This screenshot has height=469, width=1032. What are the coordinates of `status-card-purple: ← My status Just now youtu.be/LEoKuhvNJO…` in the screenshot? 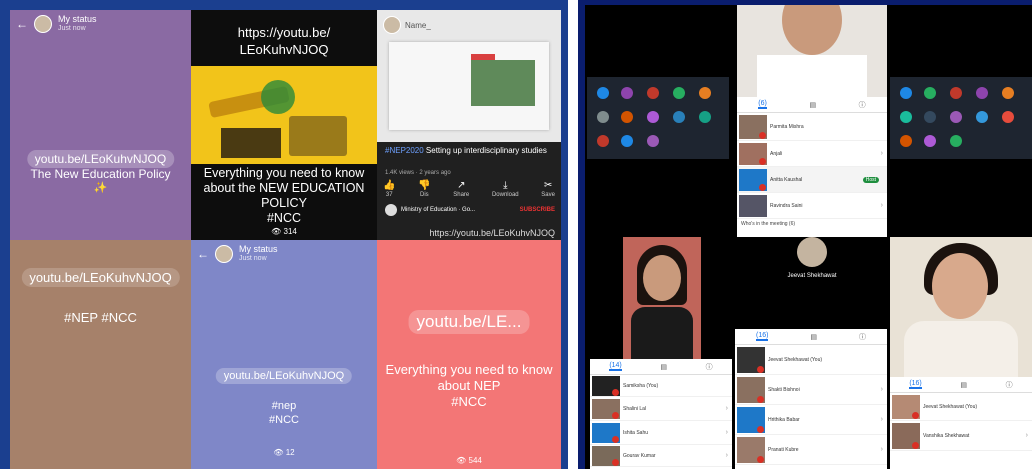 It's located at (100, 125).